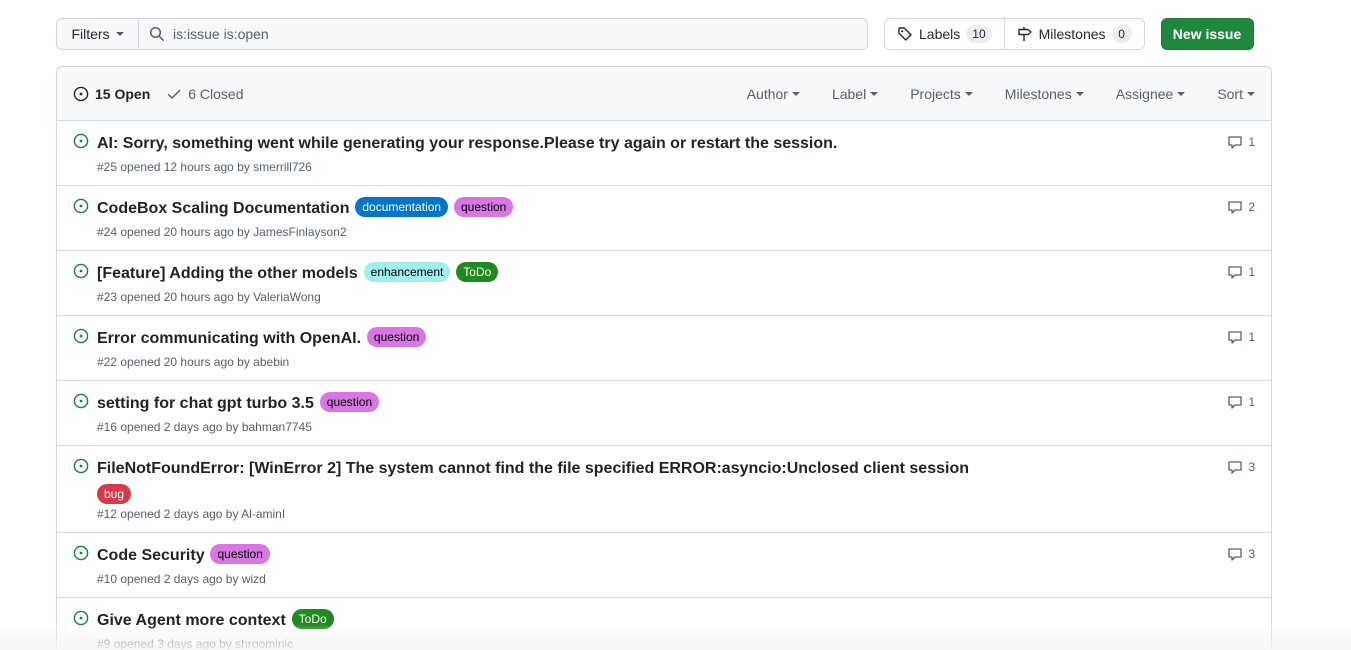 The height and width of the screenshot is (650, 1351). I want to click on issue-author-link: JamesFinlayson2, so click(299, 232).